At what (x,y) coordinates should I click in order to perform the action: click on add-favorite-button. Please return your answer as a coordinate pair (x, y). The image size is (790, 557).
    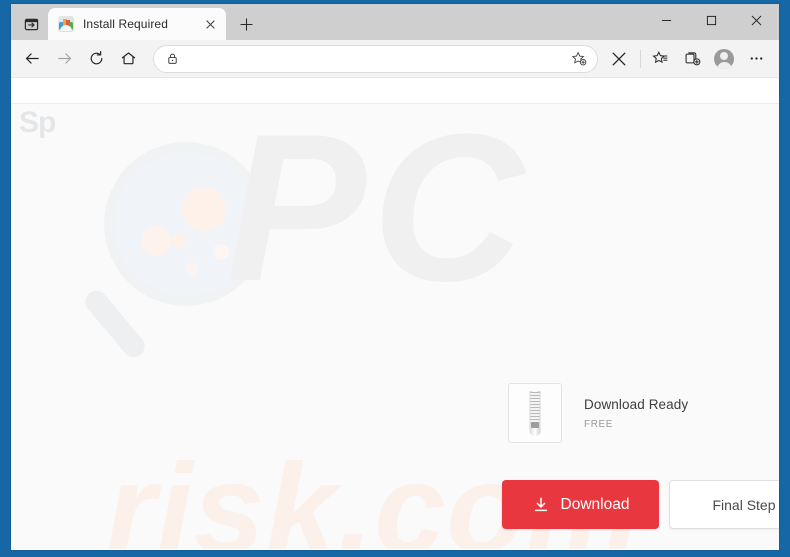
    Looking at the image, I should click on (579, 59).